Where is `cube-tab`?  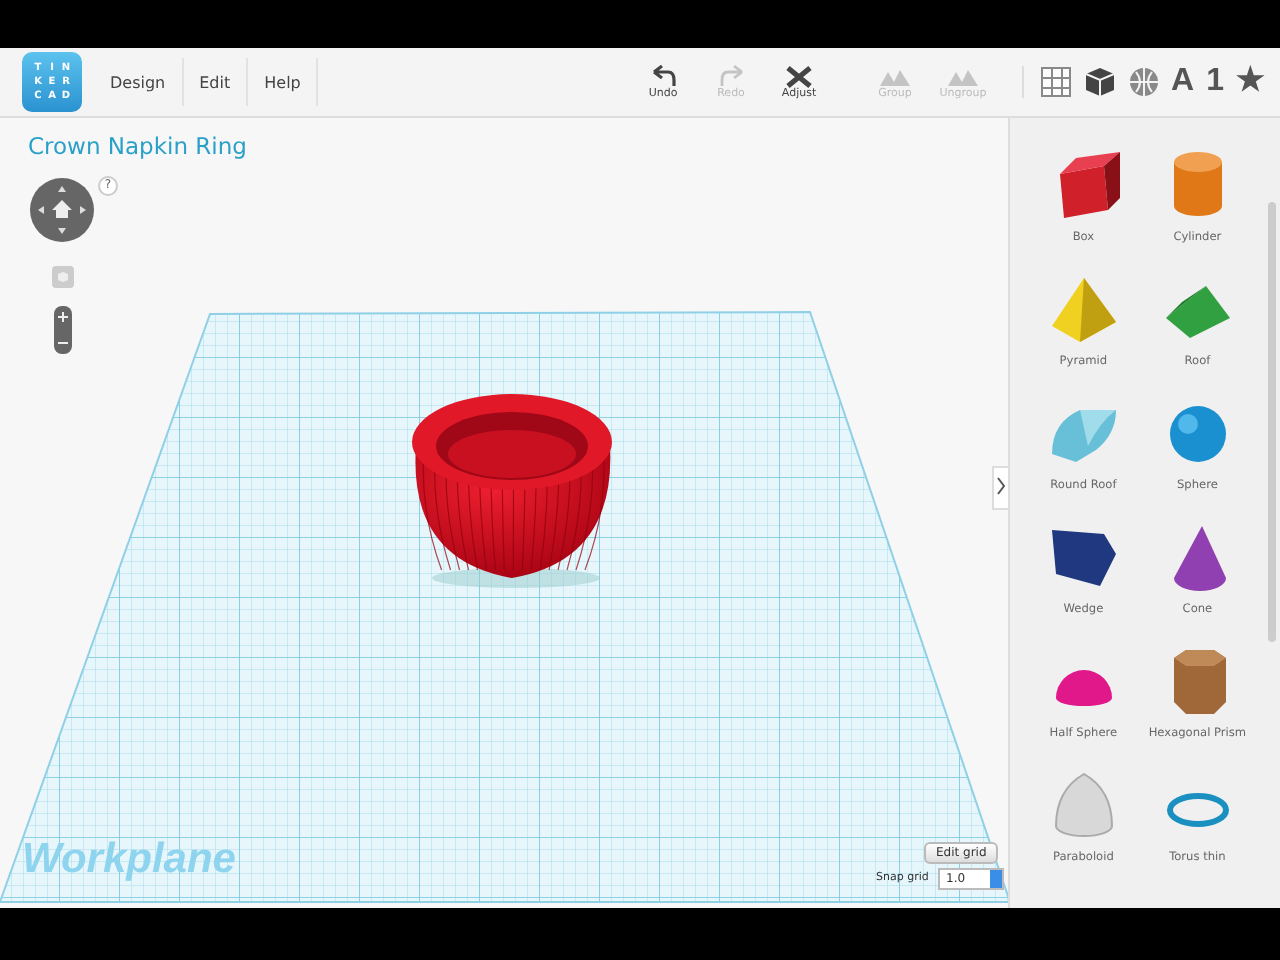
cube-tab is located at coordinates (1099, 82).